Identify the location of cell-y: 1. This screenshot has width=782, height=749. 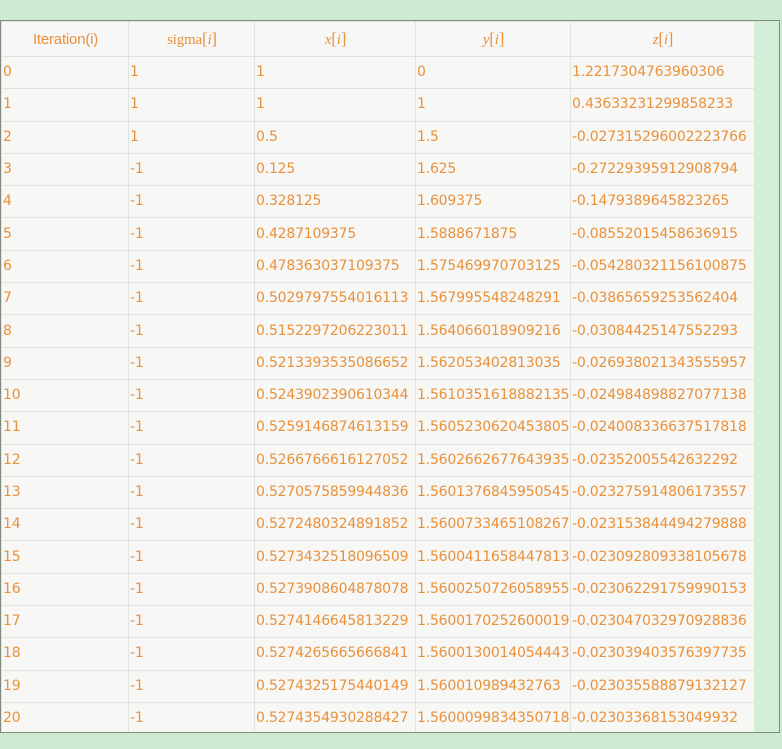
(493, 105).